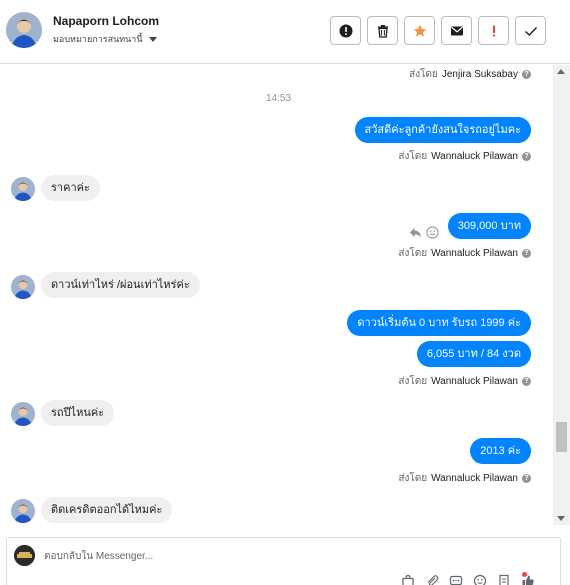 The height and width of the screenshot is (585, 570). Describe the element at coordinates (473, 354) in the screenshot. I see `outgoing-message: 6,055 บาท / 84 งวด` at that location.